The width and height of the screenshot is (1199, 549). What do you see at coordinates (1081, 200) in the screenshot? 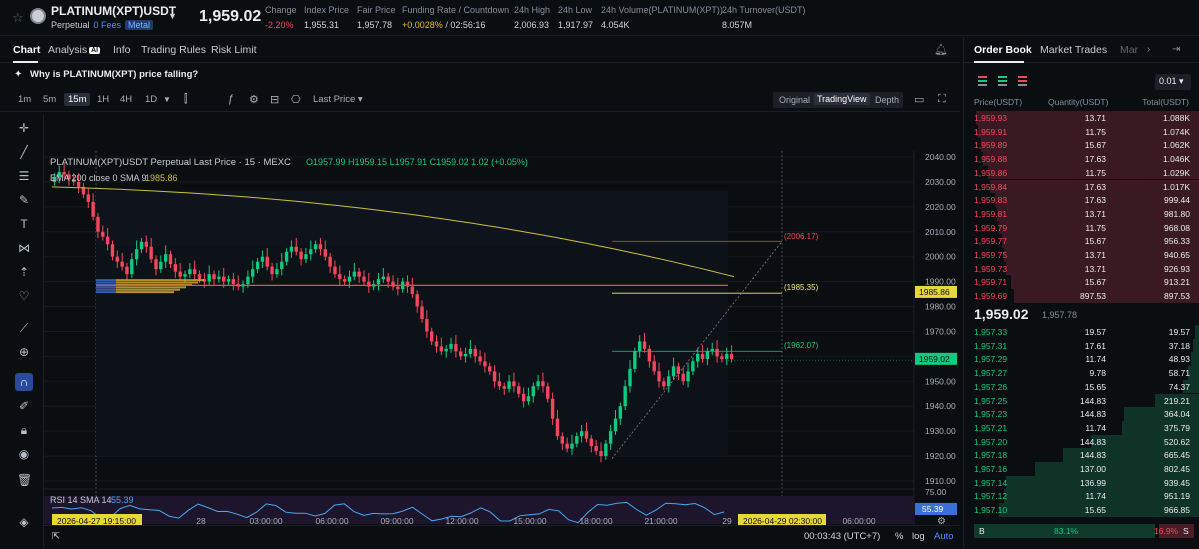
I see `ask-row: 1,959.83 17.63 999.44` at bounding box center [1081, 200].